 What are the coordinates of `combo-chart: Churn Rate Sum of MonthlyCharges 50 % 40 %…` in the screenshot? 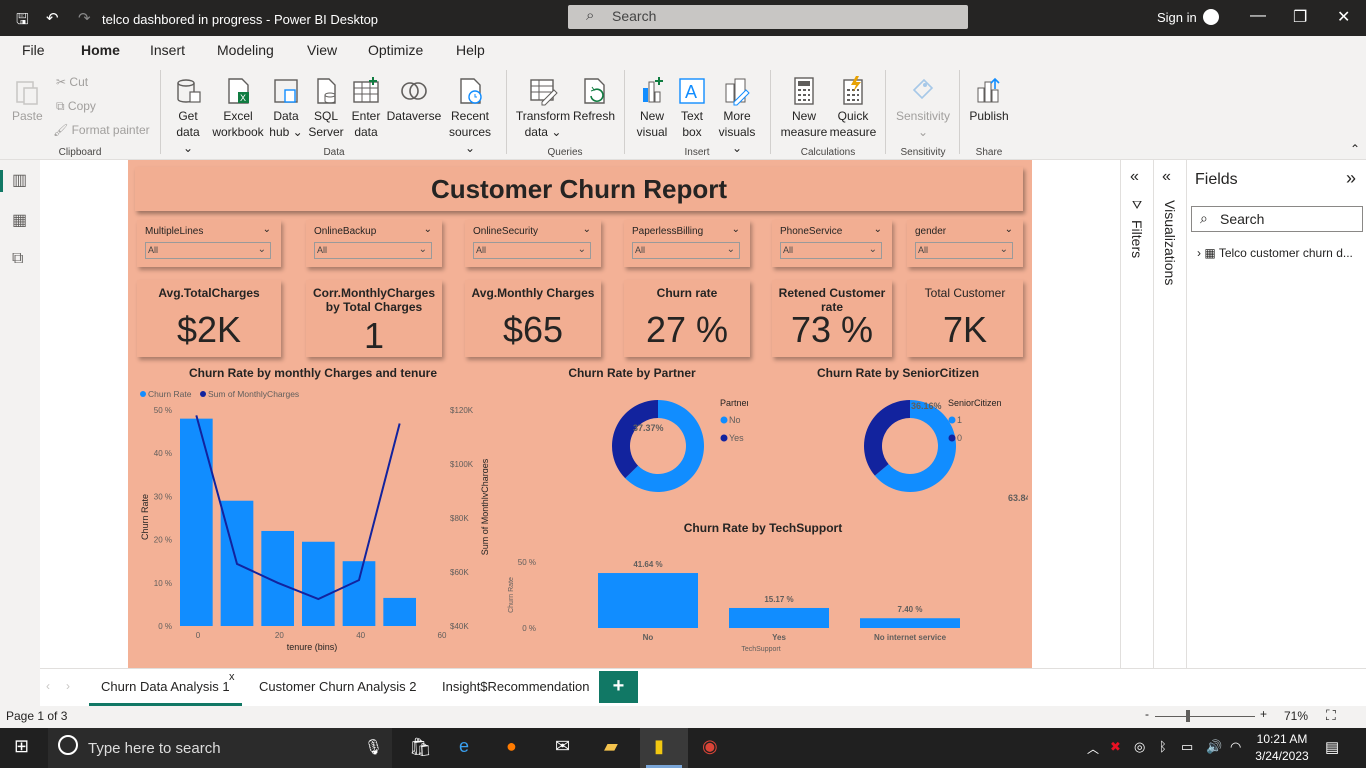 It's located at (308, 522).